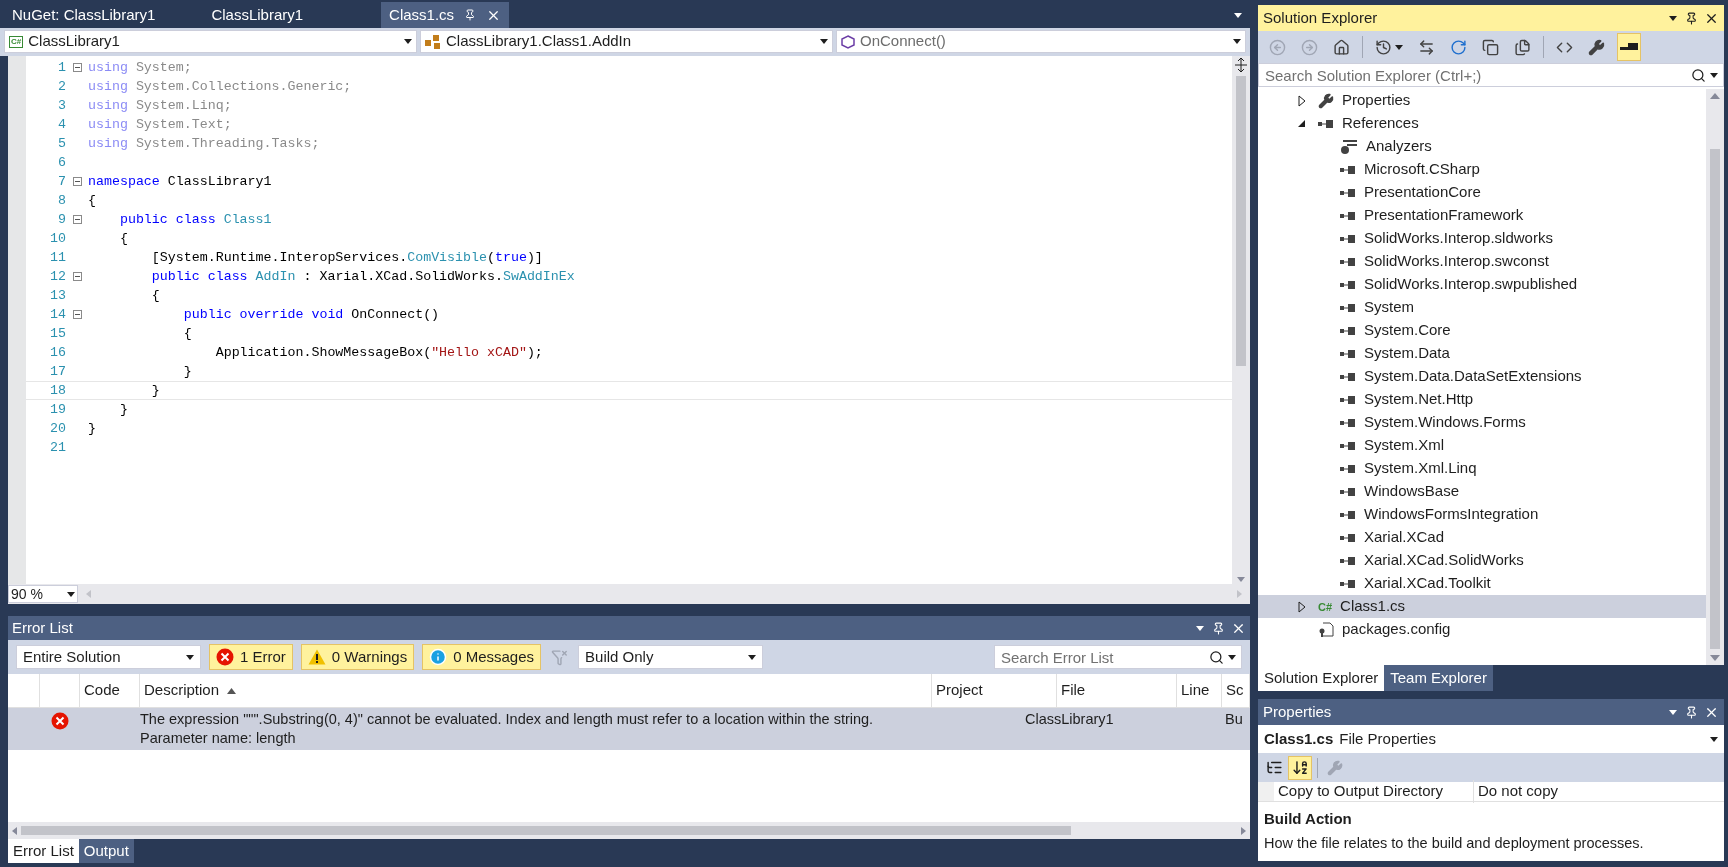  I want to click on filter-button: 1 Error, so click(251, 657).